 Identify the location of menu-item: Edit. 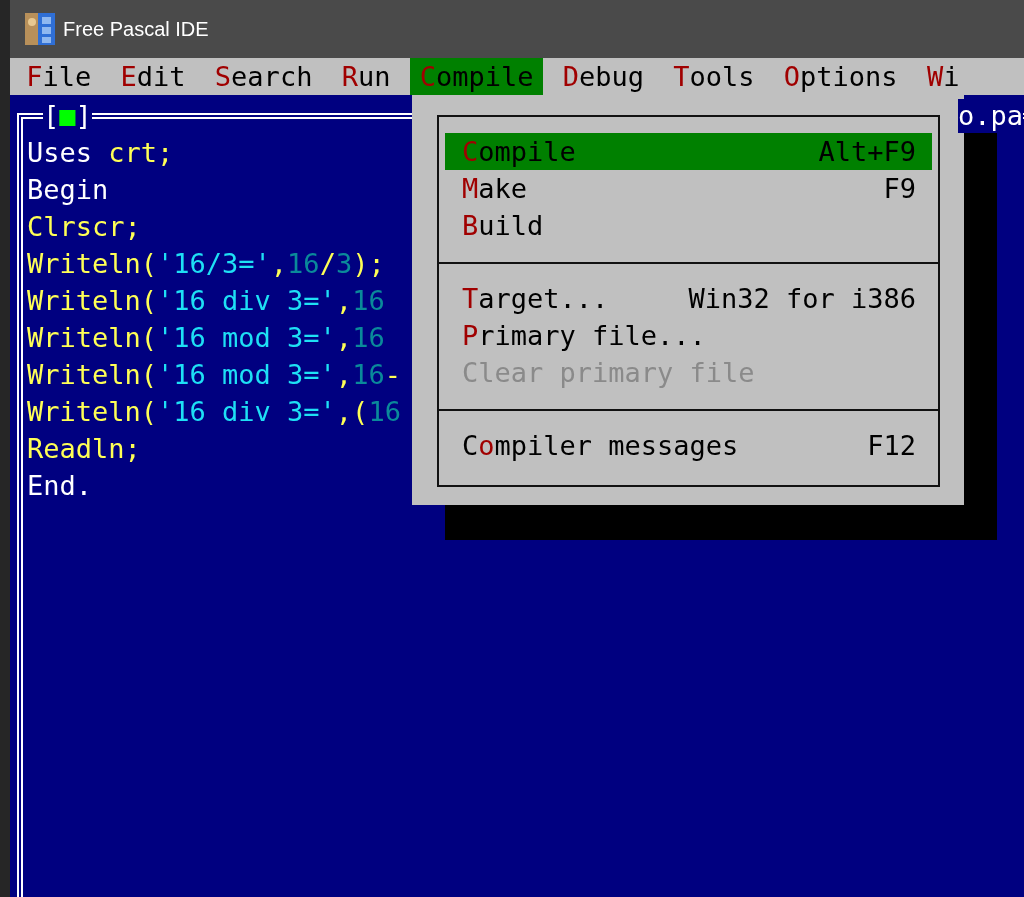
(153, 76).